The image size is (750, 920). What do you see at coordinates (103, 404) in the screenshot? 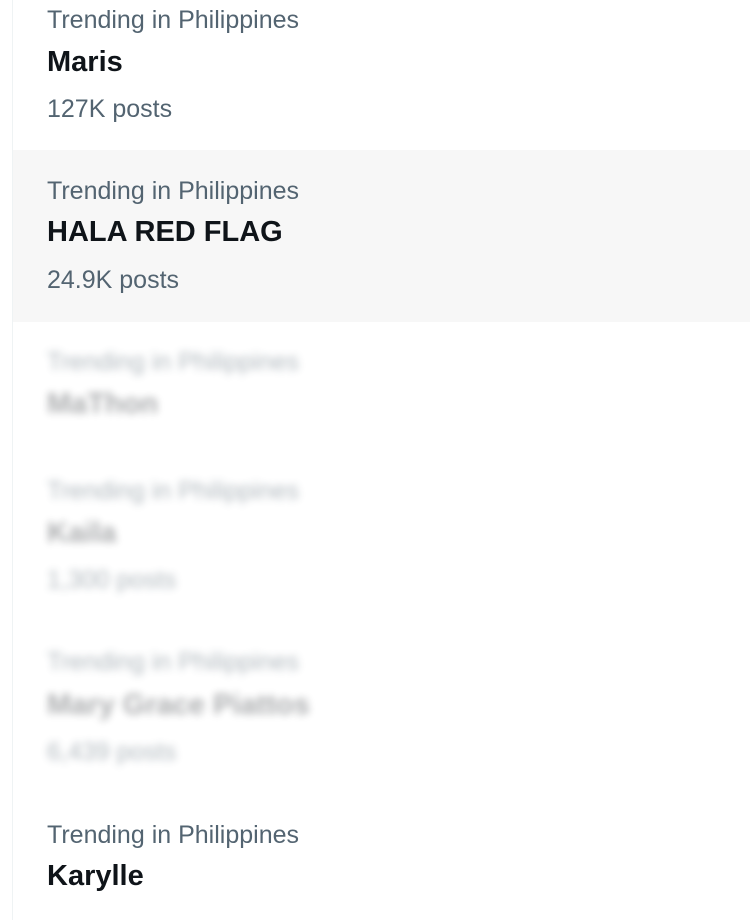
I see `trend-name: MaThon` at bounding box center [103, 404].